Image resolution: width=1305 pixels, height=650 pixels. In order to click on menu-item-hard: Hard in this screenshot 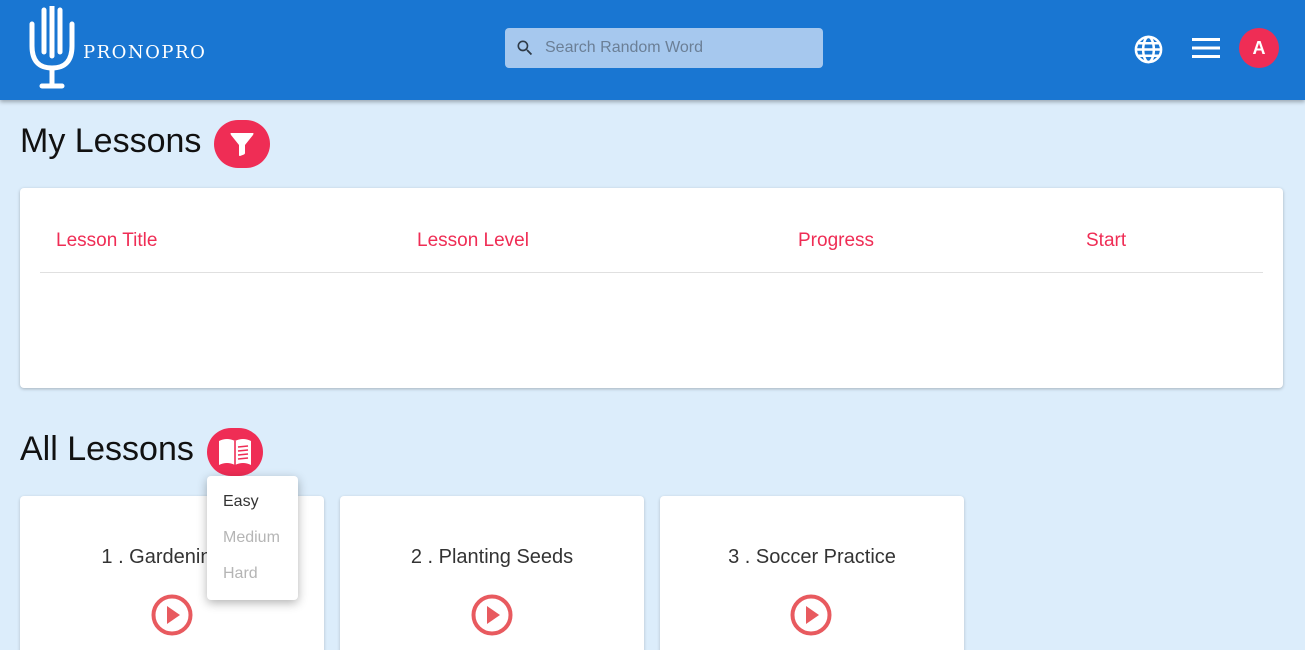, I will do `click(240, 573)`.